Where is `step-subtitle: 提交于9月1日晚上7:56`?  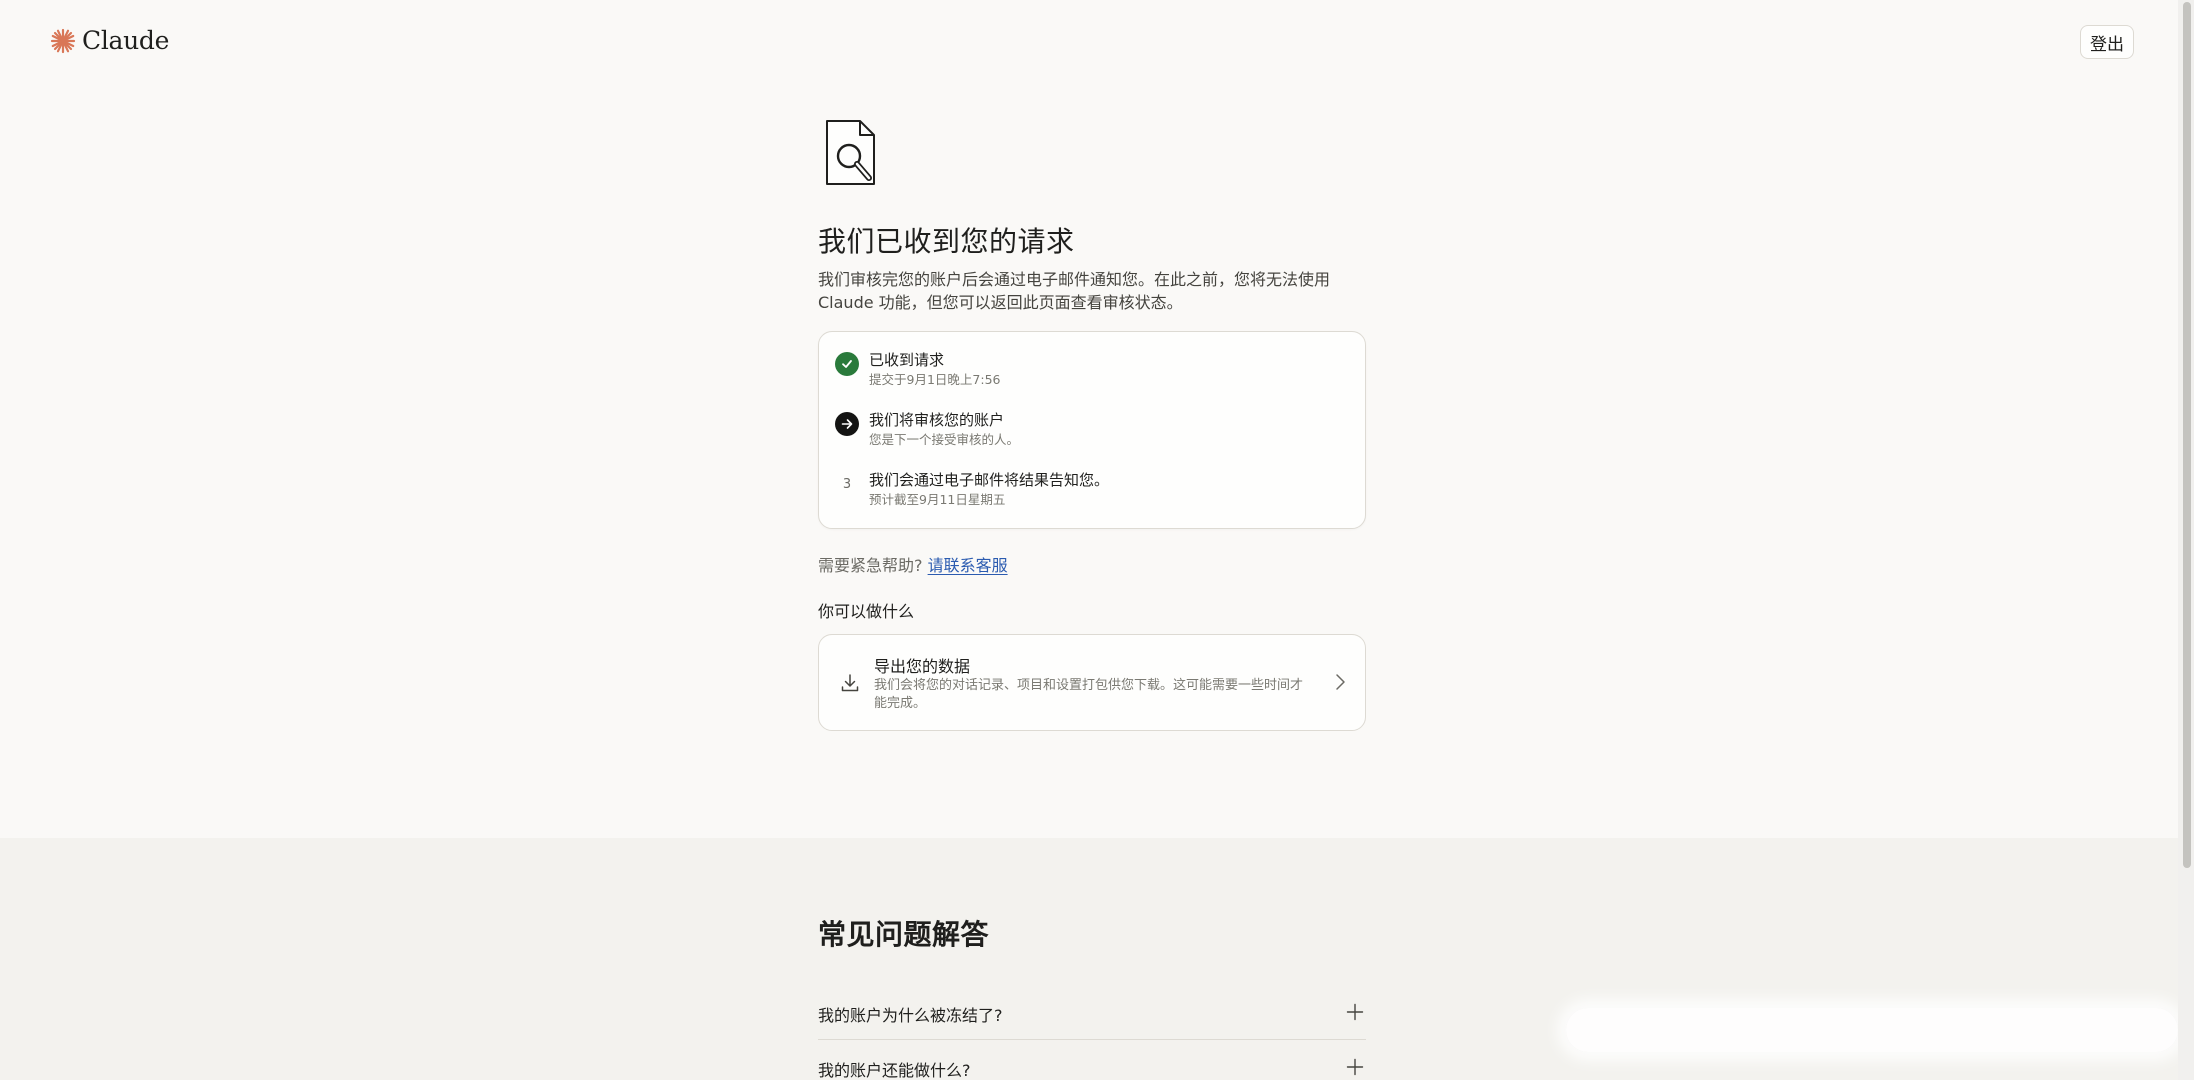 step-subtitle: 提交于9月1日晚上7:56 is located at coordinates (935, 379).